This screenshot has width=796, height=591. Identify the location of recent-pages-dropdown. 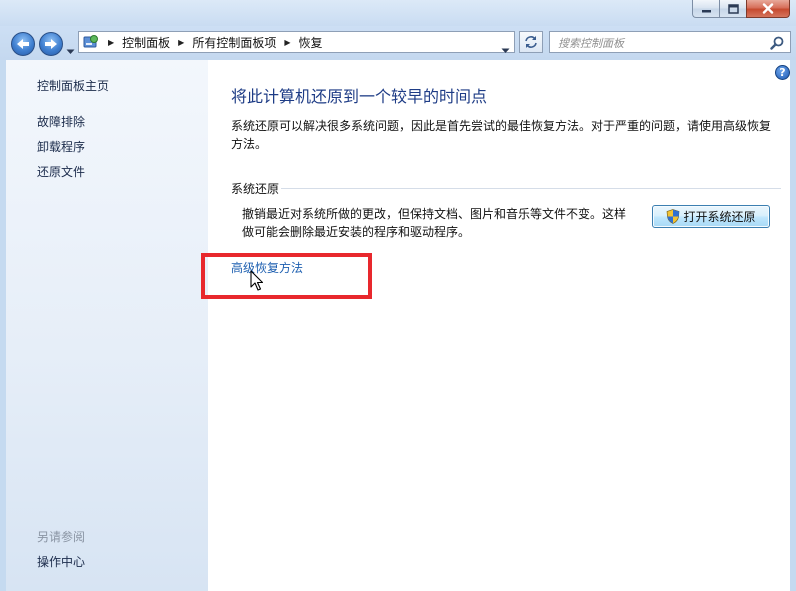
(70, 49).